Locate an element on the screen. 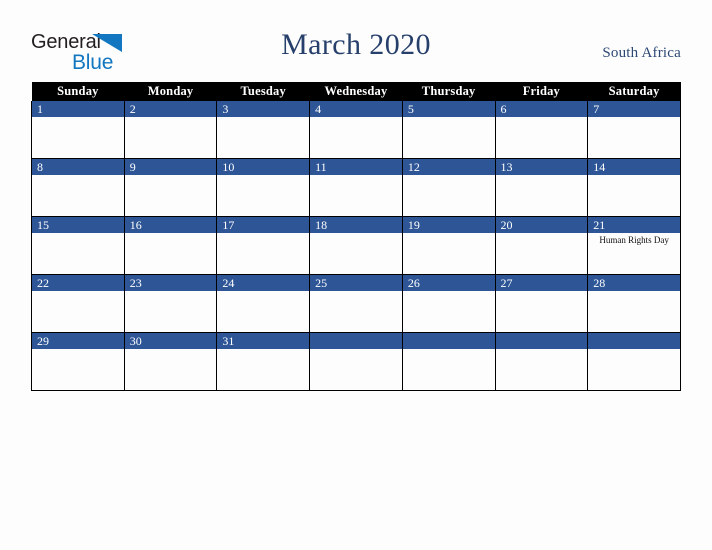 The height and width of the screenshot is (550, 712). calendar-day-cell: 7 is located at coordinates (634, 130).